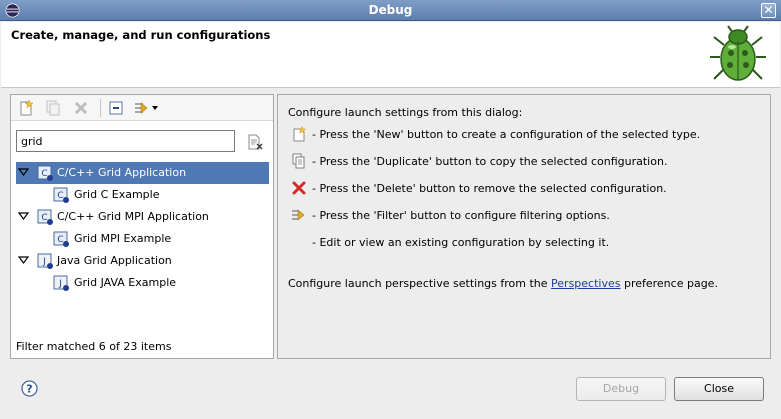 The height and width of the screenshot is (419, 781). What do you see at coordinates (114, 260) in the screenshot?
I see `tree-item-label: Java Grid Application` at bounding box center [114, 260].